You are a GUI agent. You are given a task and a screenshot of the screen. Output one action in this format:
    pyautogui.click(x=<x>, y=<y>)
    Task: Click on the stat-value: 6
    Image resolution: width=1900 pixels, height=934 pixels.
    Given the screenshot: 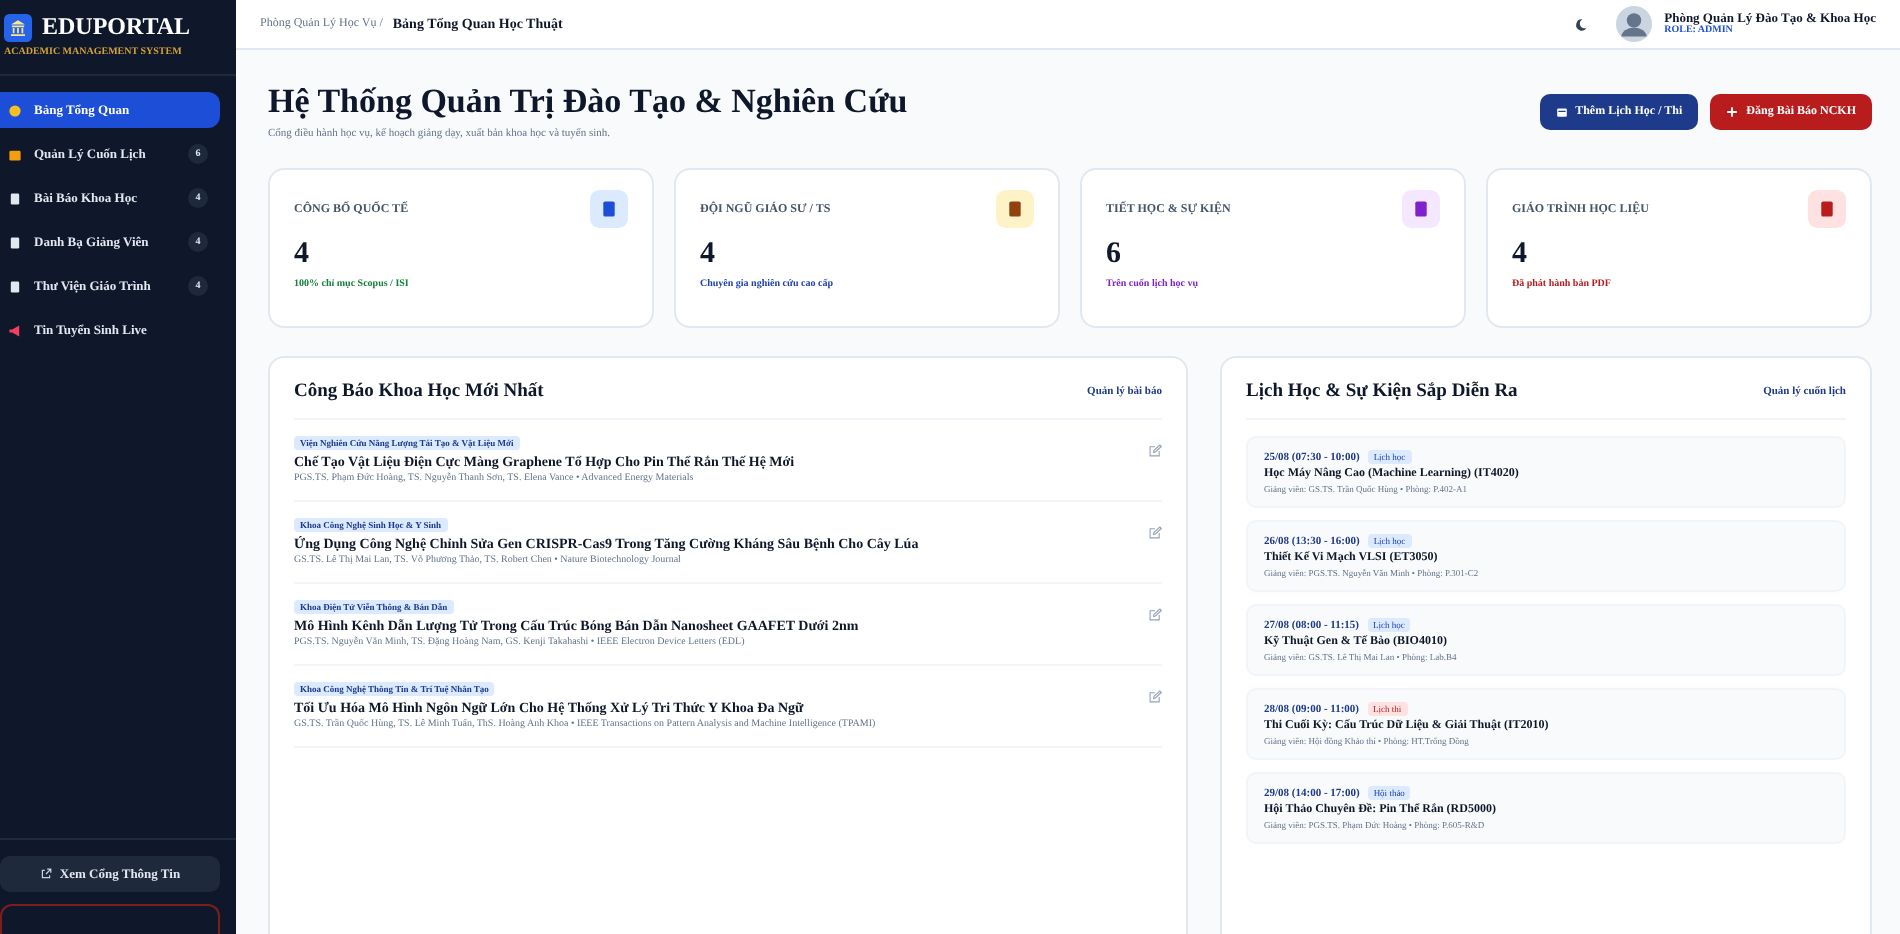 What is the action you would take?
    pyautogui.click(x=1114, y=255)
    